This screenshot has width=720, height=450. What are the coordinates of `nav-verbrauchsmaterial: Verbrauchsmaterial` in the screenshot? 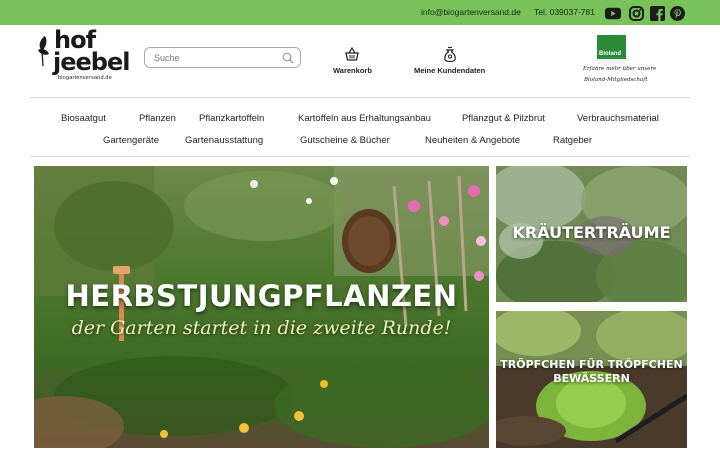 It's located at (618, 118).